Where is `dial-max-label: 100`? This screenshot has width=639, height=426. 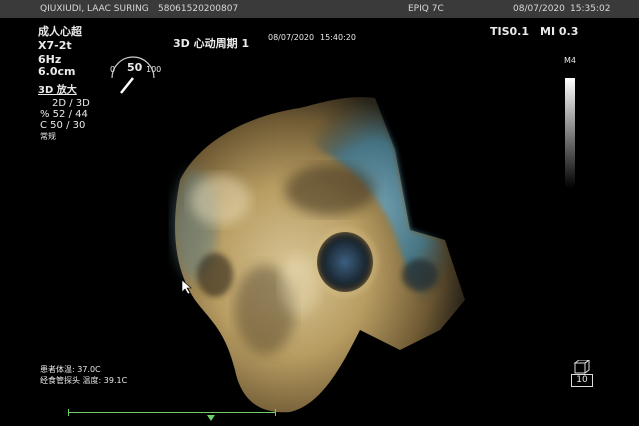 dial-max-label: 100 is located at coordinates (154, 69).